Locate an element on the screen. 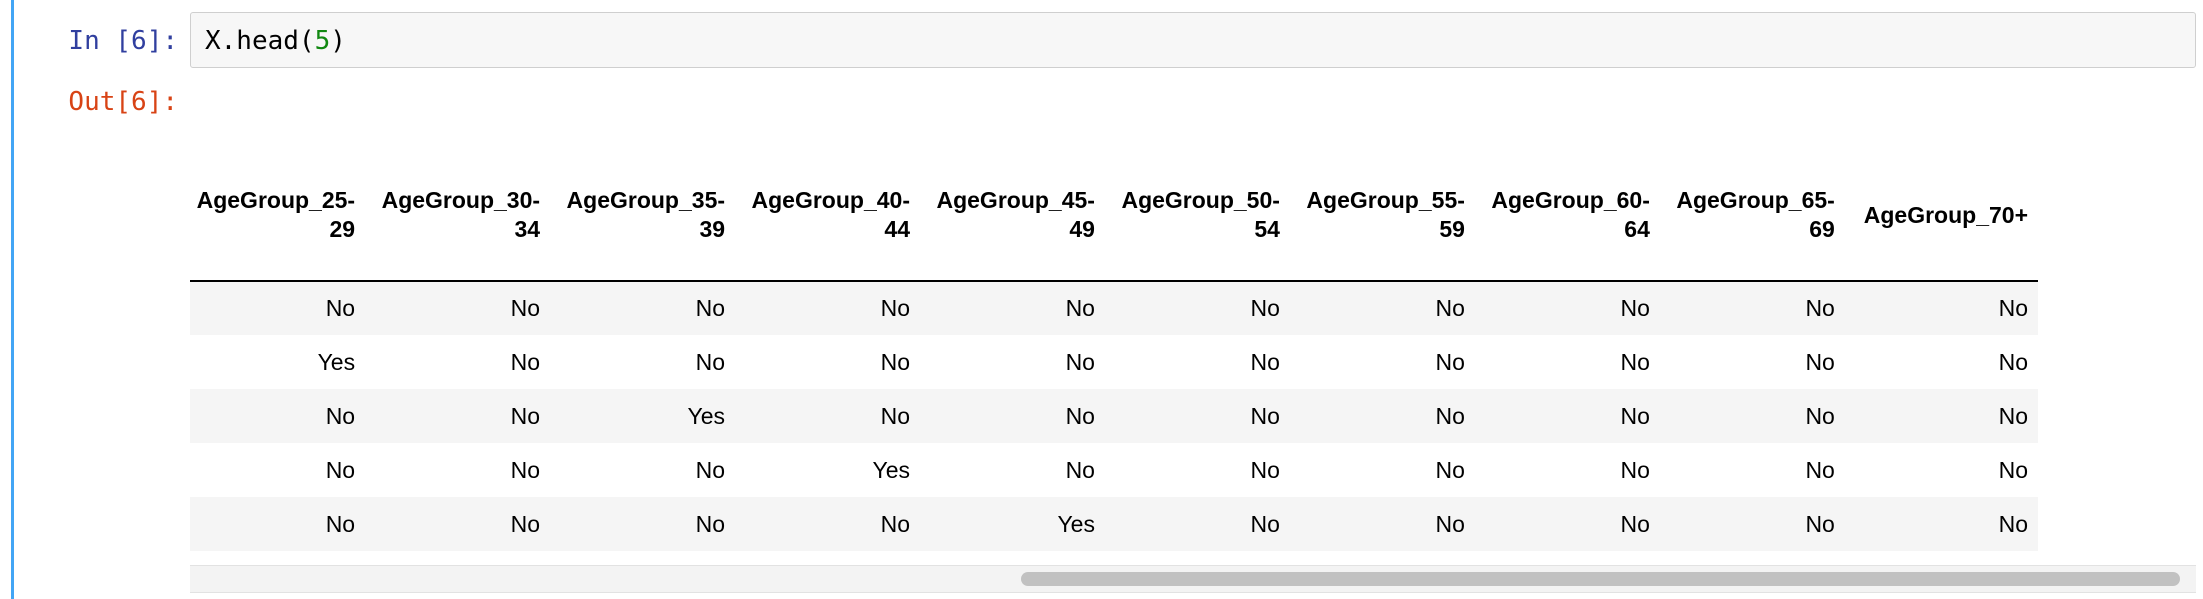 The image size is (2203, 599). column-header-line: 54 is located at coordinates (1267, 229).